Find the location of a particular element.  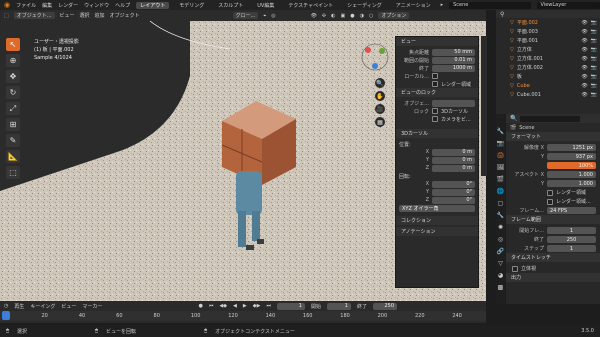

add-cube-tool-icon: ⬚ is located at coordinates (13, 172).